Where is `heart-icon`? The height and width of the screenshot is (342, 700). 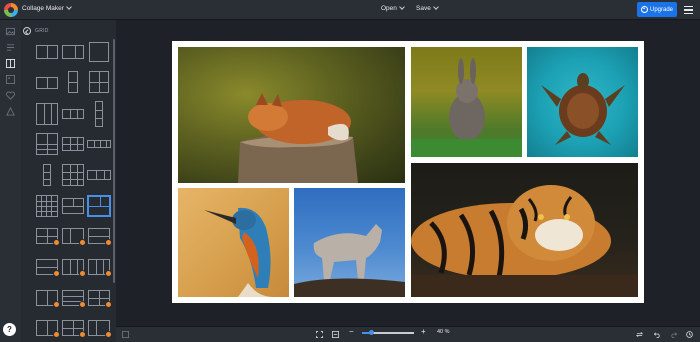
heart-icon is located at coordinates (10, 95).